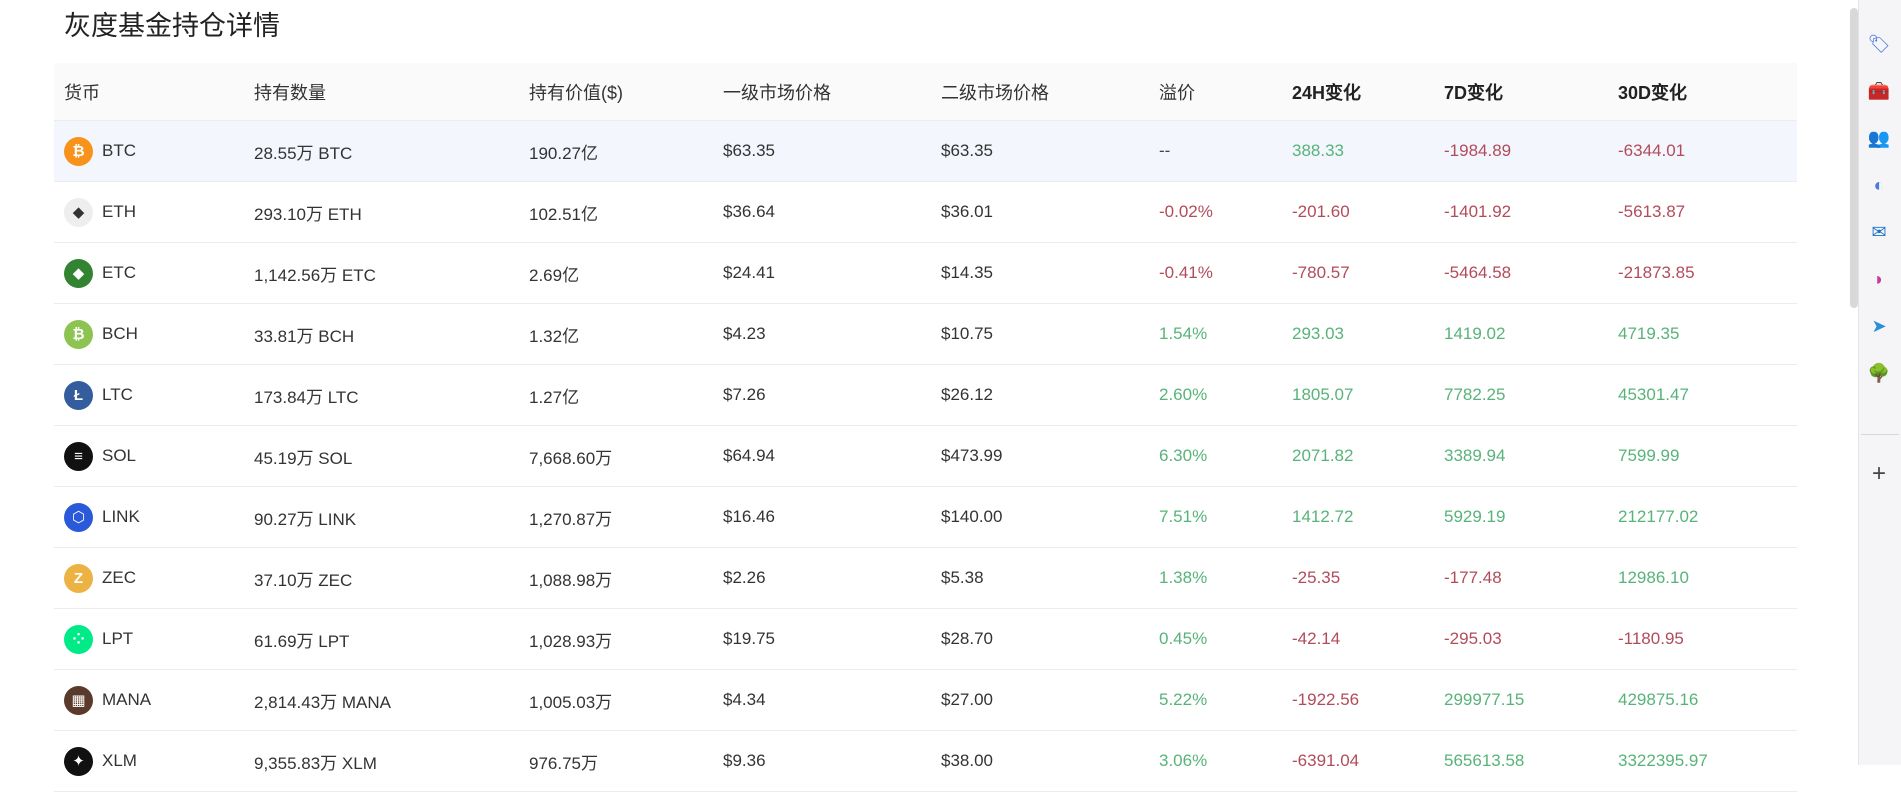  Describe the element at coordinates (100, 578) in the screenshot. I see `coin-cell: Z ZEC` at that location.